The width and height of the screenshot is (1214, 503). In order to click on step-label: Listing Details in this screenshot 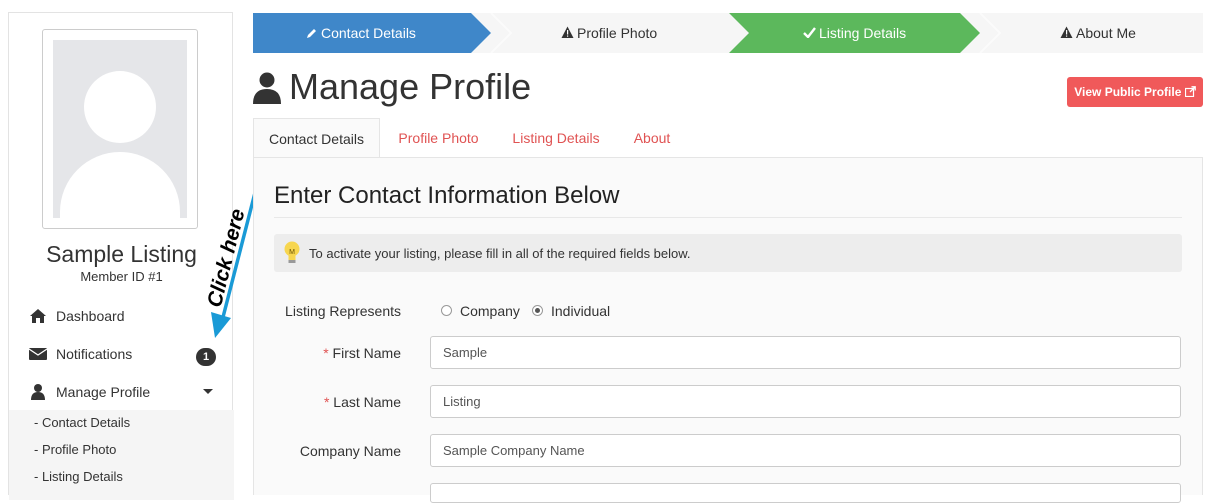, I will do `click(863, 33)`.